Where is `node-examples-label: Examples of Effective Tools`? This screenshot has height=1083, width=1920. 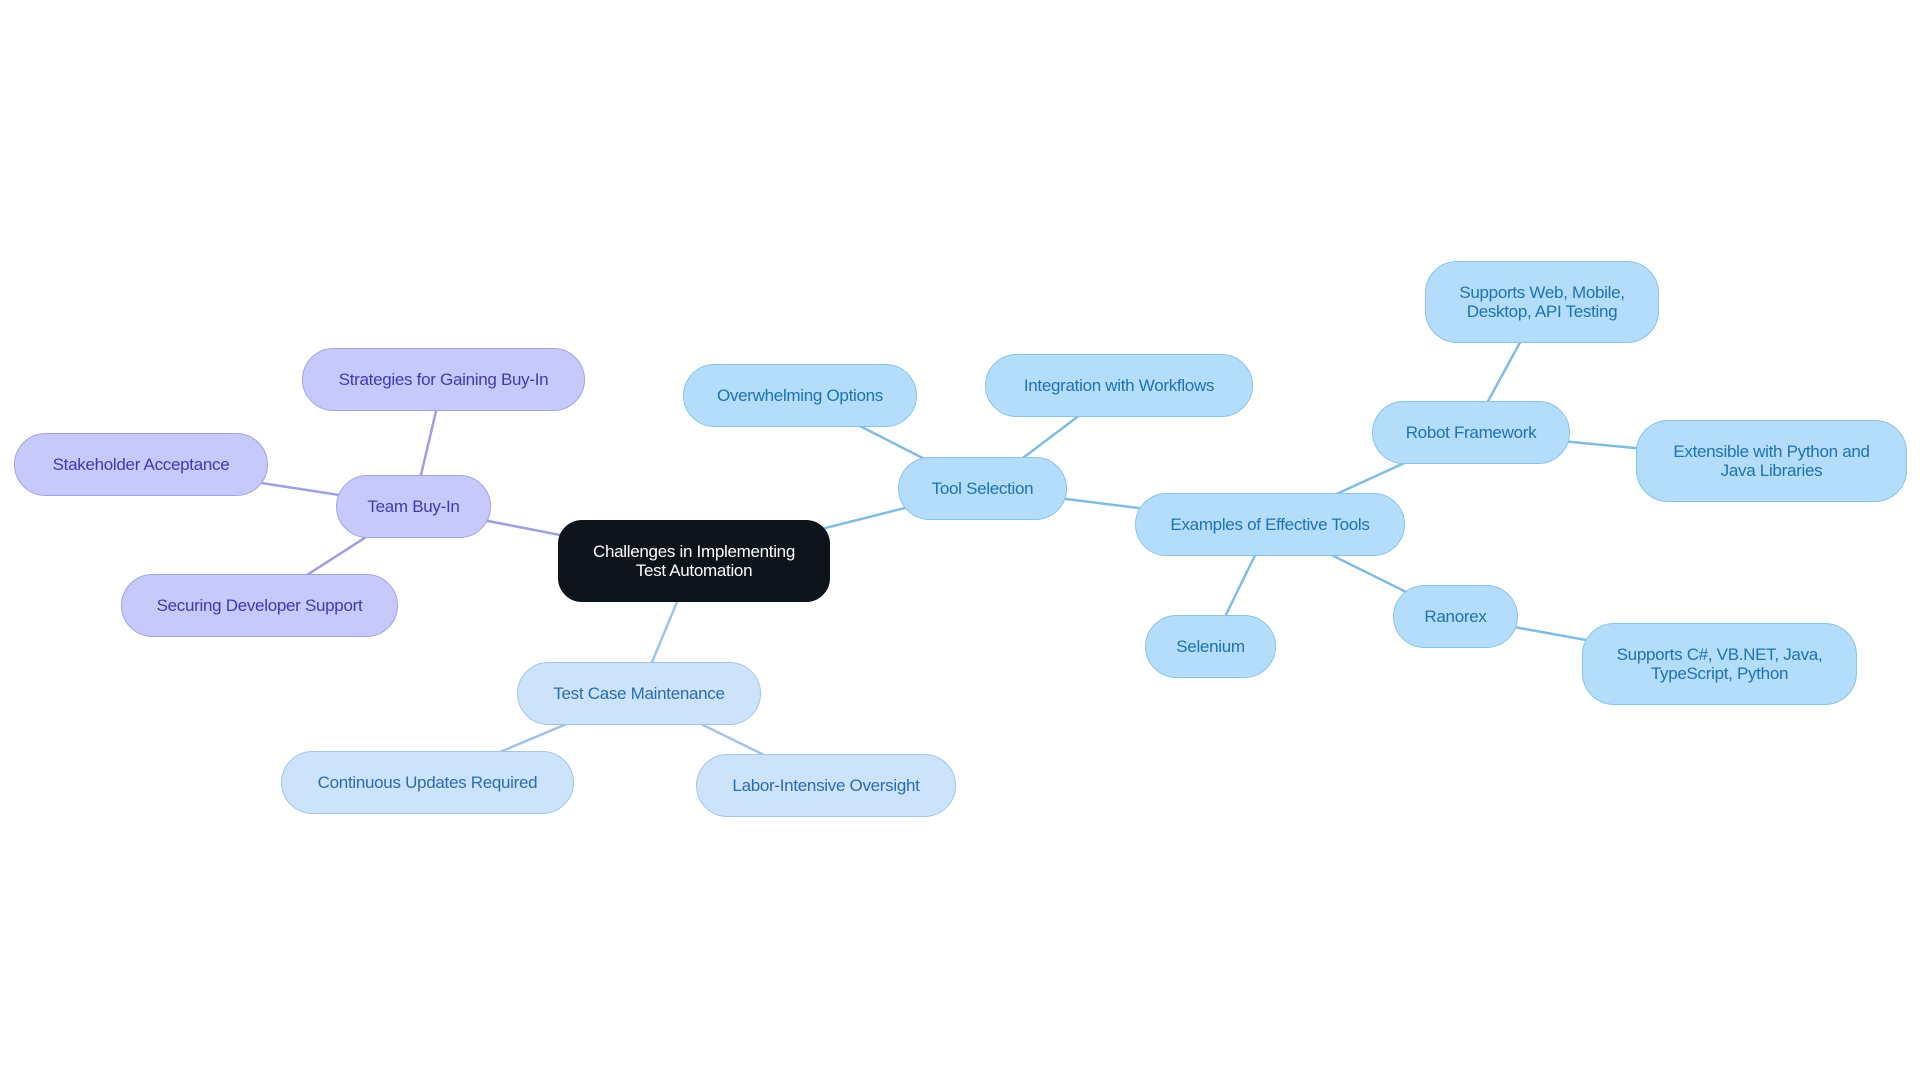 node-examples-label: Examples of Effective Tools is located at coordinates (1270, 524).